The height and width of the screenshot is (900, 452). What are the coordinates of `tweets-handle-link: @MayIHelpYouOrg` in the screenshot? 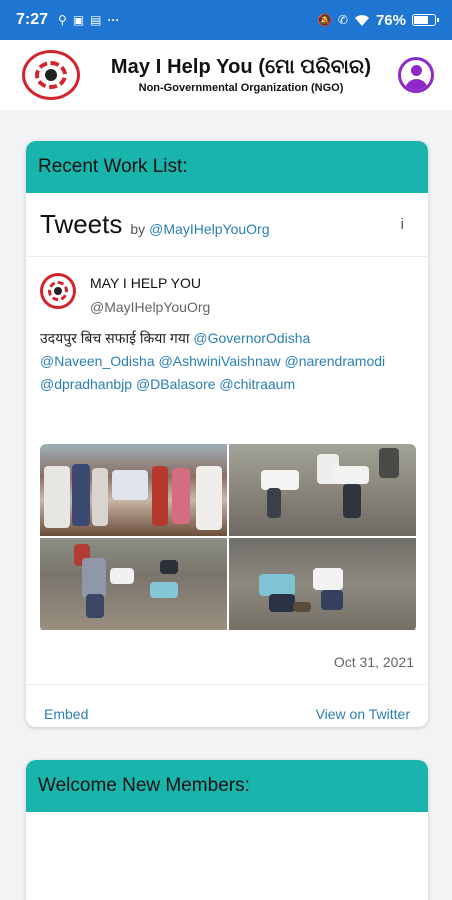 It's located at (209, 229).